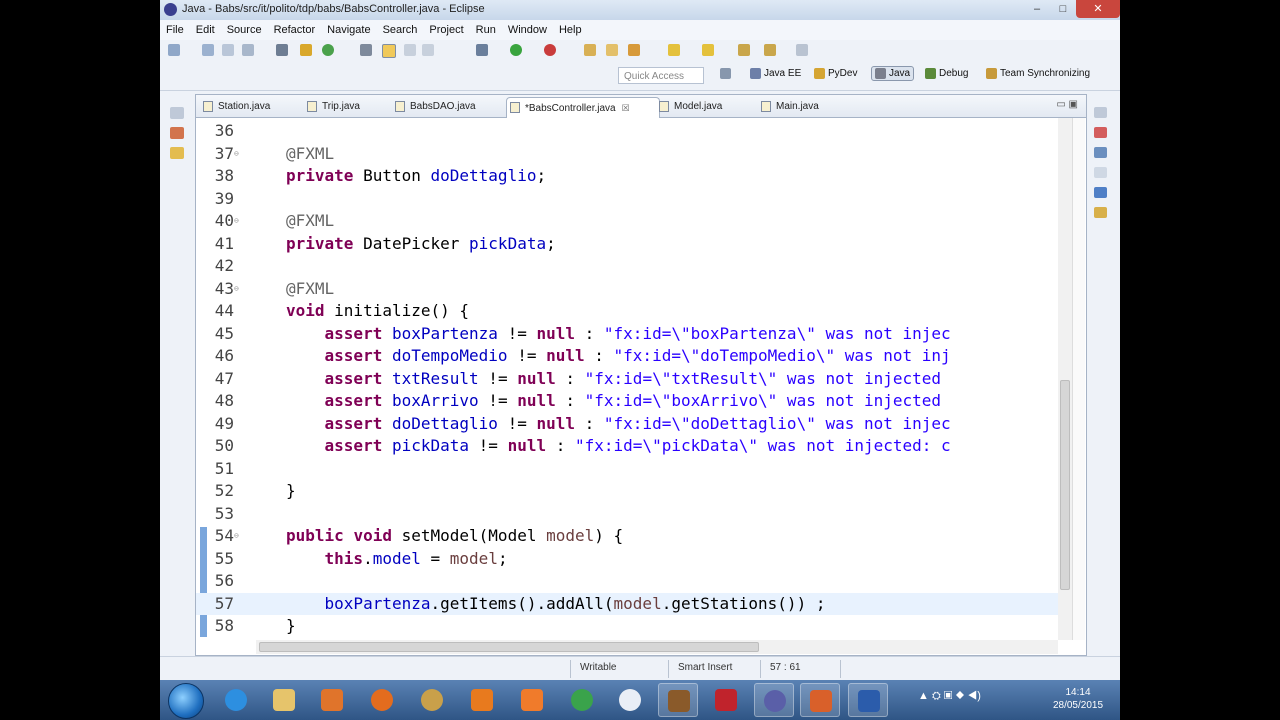 The image size is (1280, 720). Describe the element at coordinates (1100, 152) in the screenshot. I see `outline-icon` at that location.